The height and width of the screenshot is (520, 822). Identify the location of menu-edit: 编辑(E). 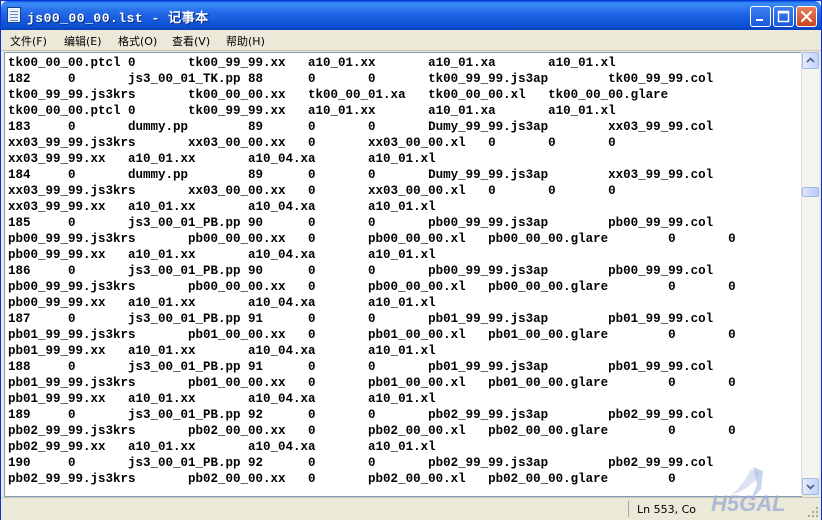
(83, 41).